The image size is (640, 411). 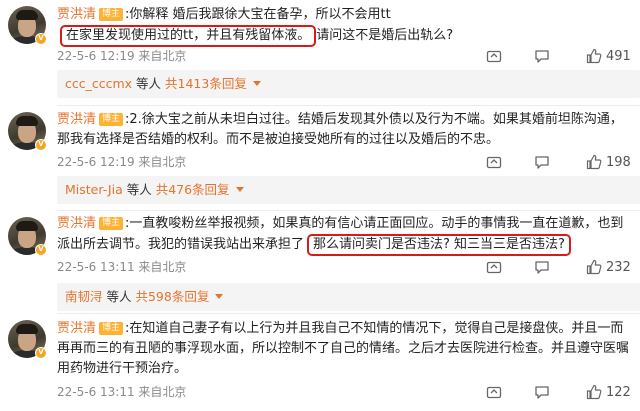 What do you see at coordinates (206, 83) in the screenshot?
I see `reply-count-link: 共1413条回复` at bounding box center [206, 83].